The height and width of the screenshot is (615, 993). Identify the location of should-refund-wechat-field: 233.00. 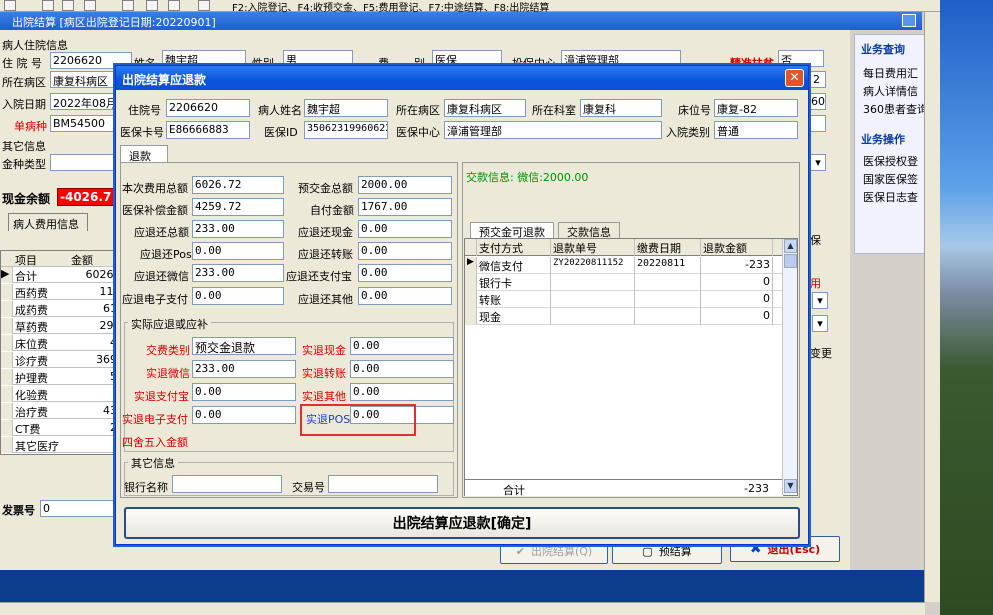
(238, 273).